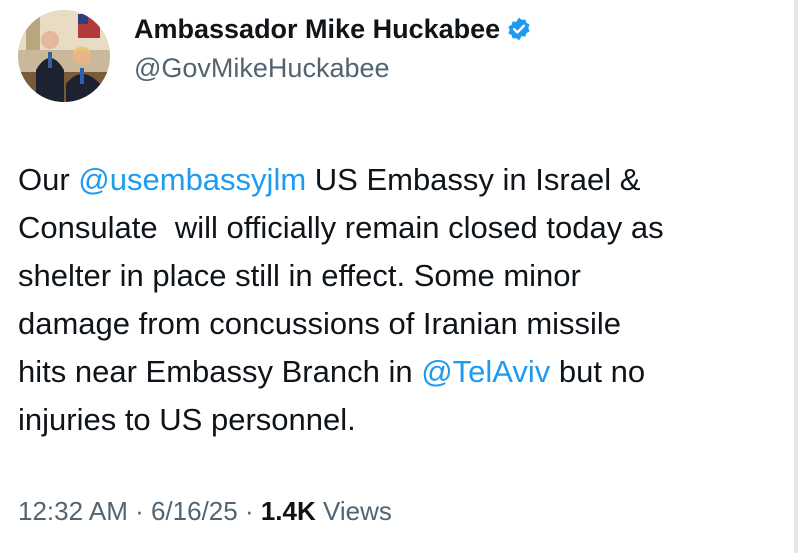 Image resolution: width=800 pixels, height=553 pixels. Describe the element at coordinates (354, 511) in the screenshot. I see `views-label: Views` at that location.